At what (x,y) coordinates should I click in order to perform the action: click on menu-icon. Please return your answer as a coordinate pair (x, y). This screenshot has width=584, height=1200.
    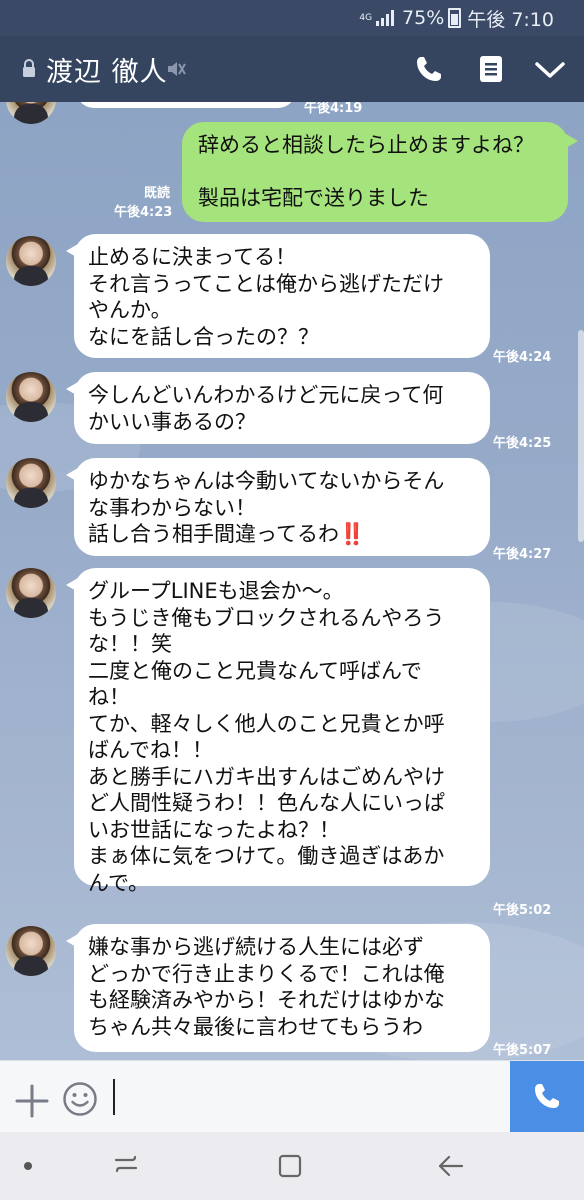
    Looking at the image, I should click on (491, 69).